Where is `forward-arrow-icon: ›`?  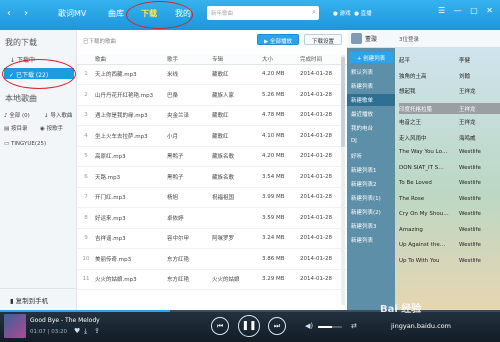
forward-arrow-icon: › is located at coordinates (26, 14).